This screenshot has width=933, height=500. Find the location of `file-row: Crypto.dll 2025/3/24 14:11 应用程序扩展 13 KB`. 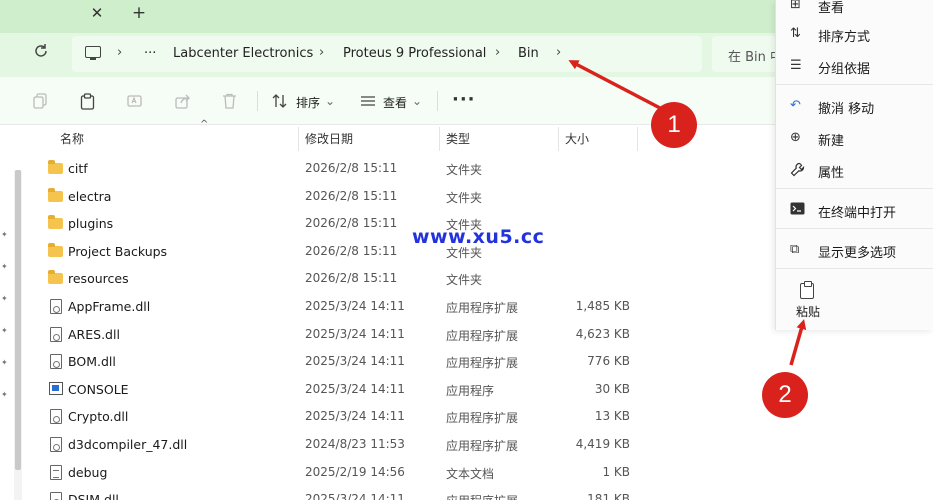

file-row: Crypto.dll 2025/3/24 14:11 应用程序扩展 13 KB is located at coordinates (333, 417).